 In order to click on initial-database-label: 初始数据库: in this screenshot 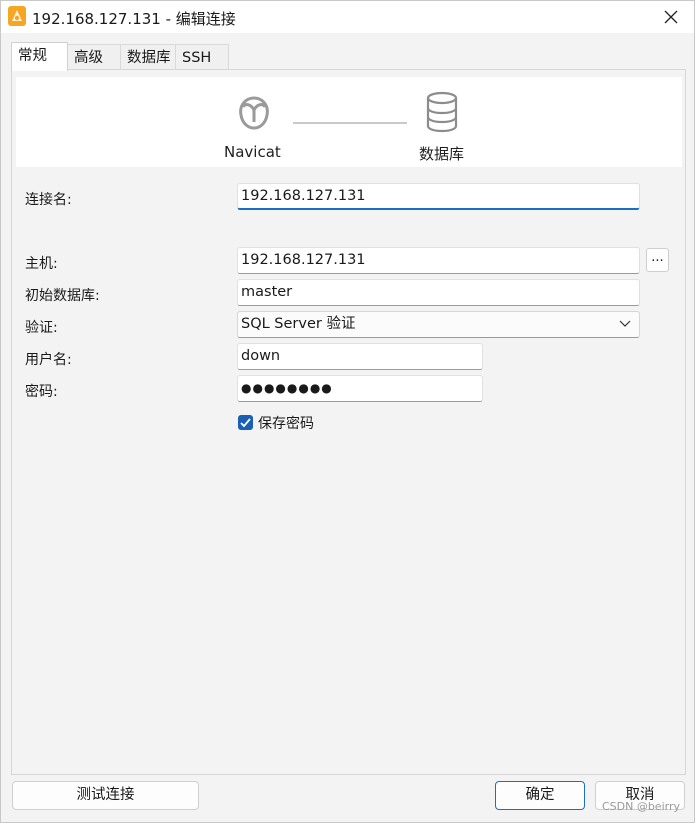, I will do `click(62, 296)`.